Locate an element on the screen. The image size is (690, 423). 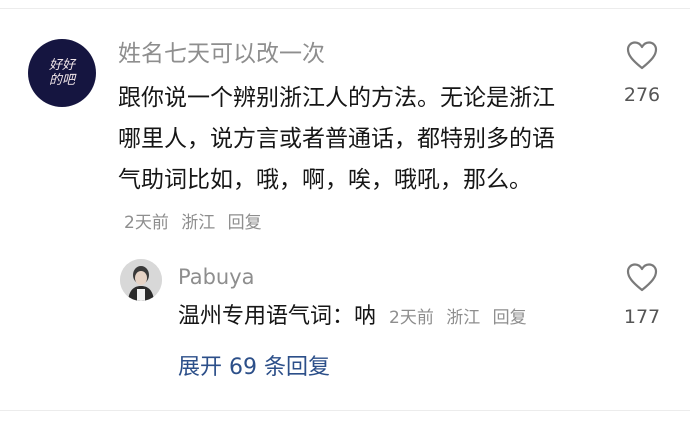
reply-avatar is located at coordinates (141, 280).